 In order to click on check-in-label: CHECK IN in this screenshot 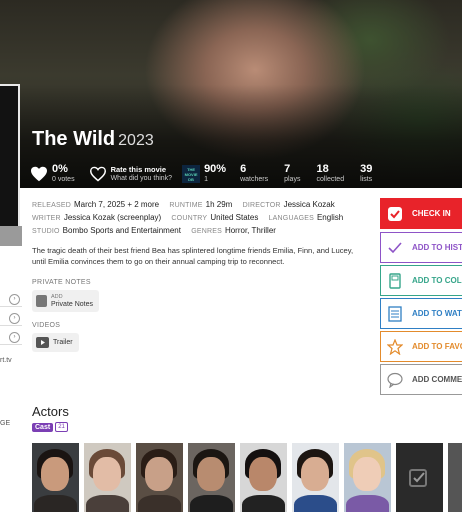, I will do `click(431, 213)`.